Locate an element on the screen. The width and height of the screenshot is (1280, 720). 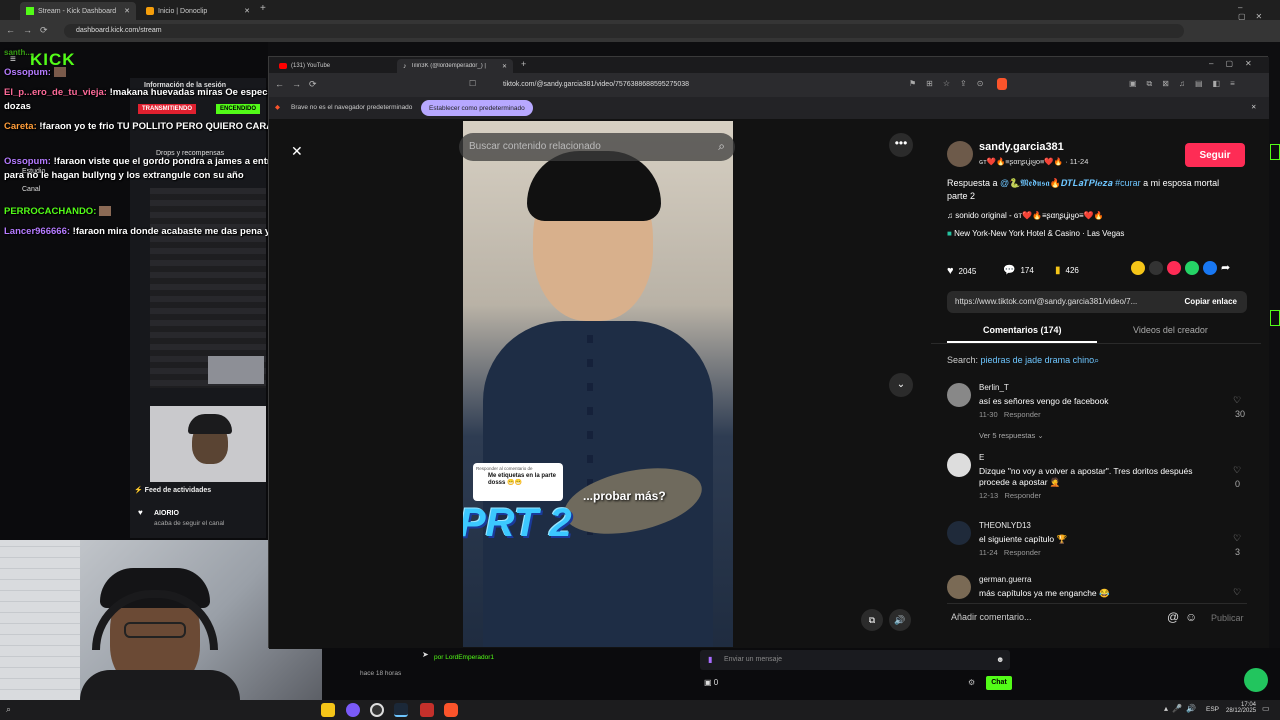
chevron-down-icon: ⌄ is located at coordinates (901, 385).